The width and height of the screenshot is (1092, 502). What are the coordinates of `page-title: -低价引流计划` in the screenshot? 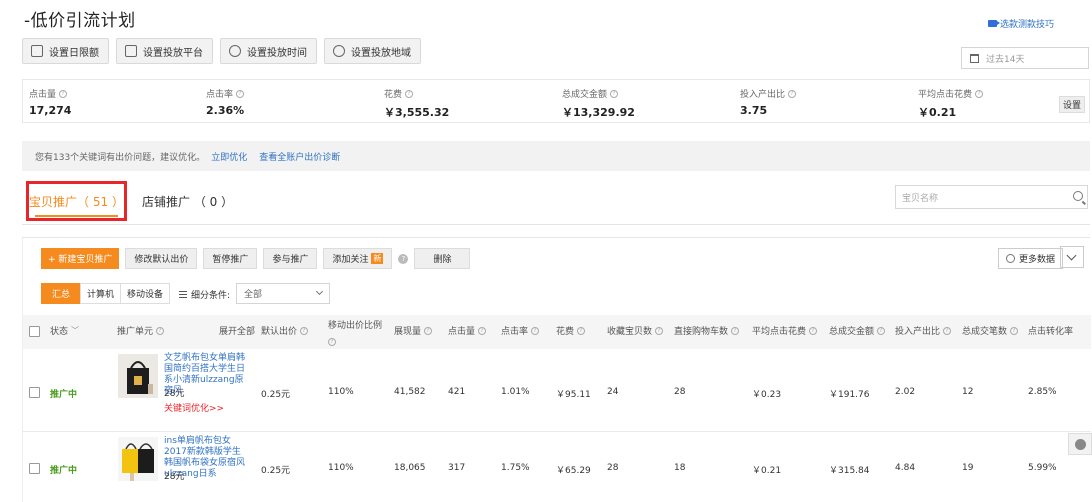 It's located at (80, 21).